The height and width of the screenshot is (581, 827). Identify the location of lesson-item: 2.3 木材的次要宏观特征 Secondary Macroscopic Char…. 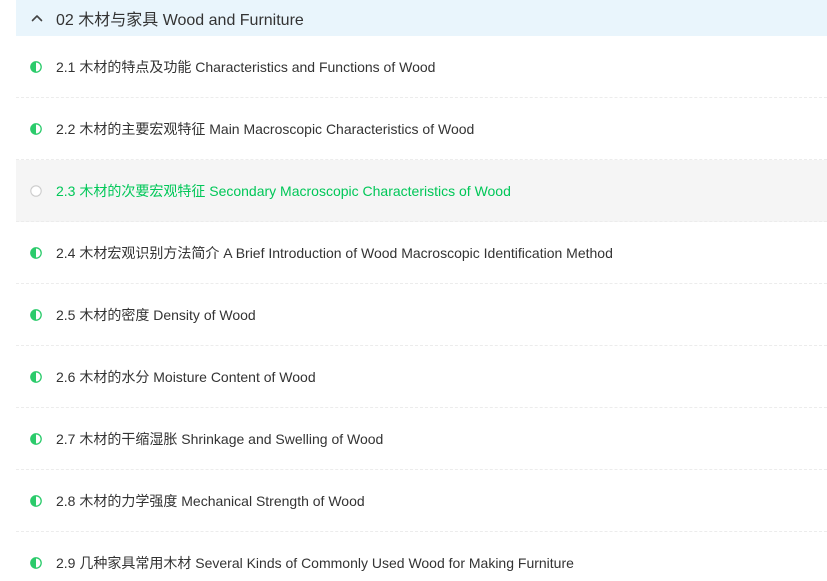
(421, 191).